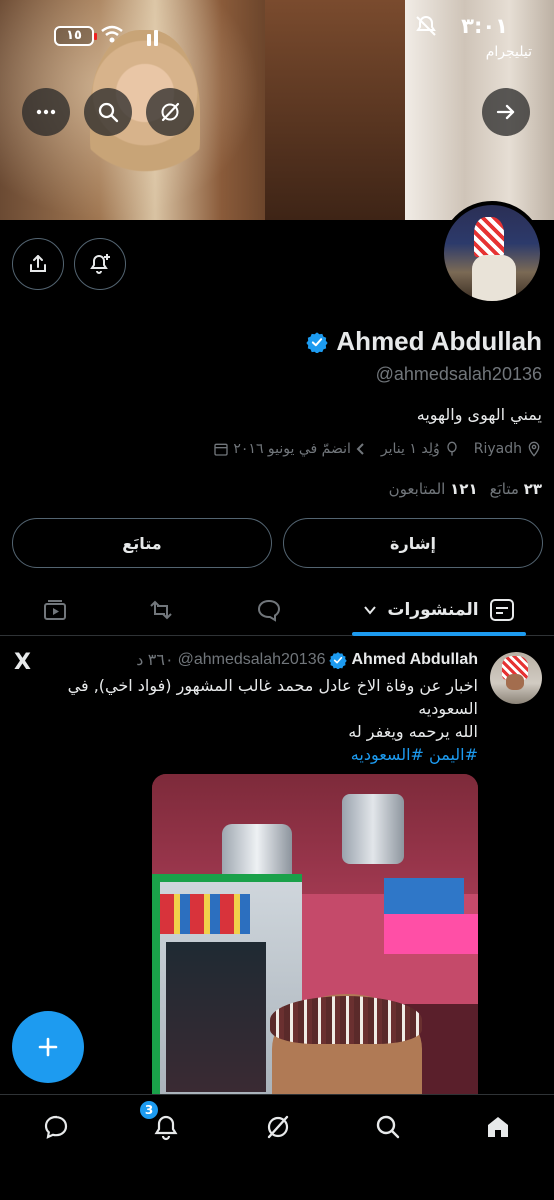 Image resolution: width=554 pixels, height=1200 pixels. I want to click on joined-text: انضمّ في يونيو ٢٠١٦, so click(292, 449).